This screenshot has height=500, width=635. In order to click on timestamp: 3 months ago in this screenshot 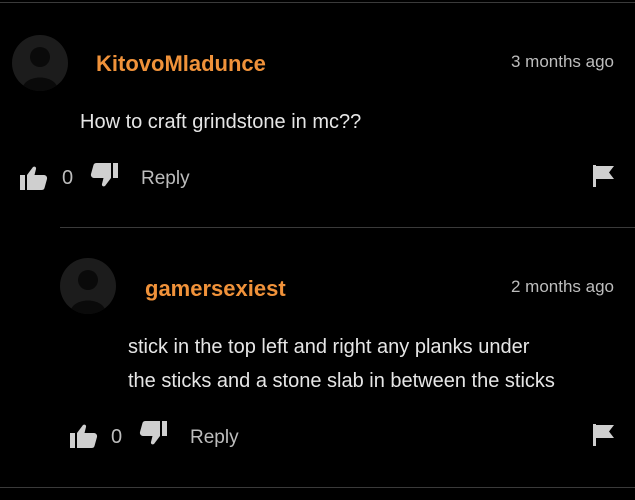, I will do `click(563, 61)`.